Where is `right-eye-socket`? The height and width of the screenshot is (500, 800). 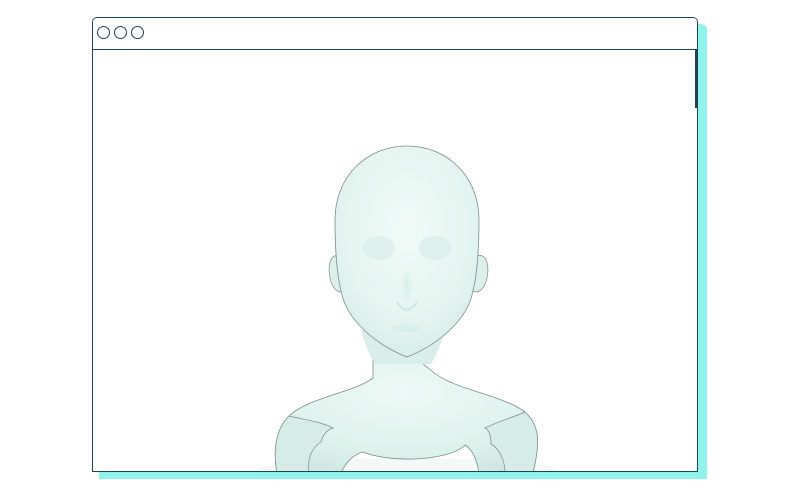
right-eye-socket is located at coordinates (435, 248).